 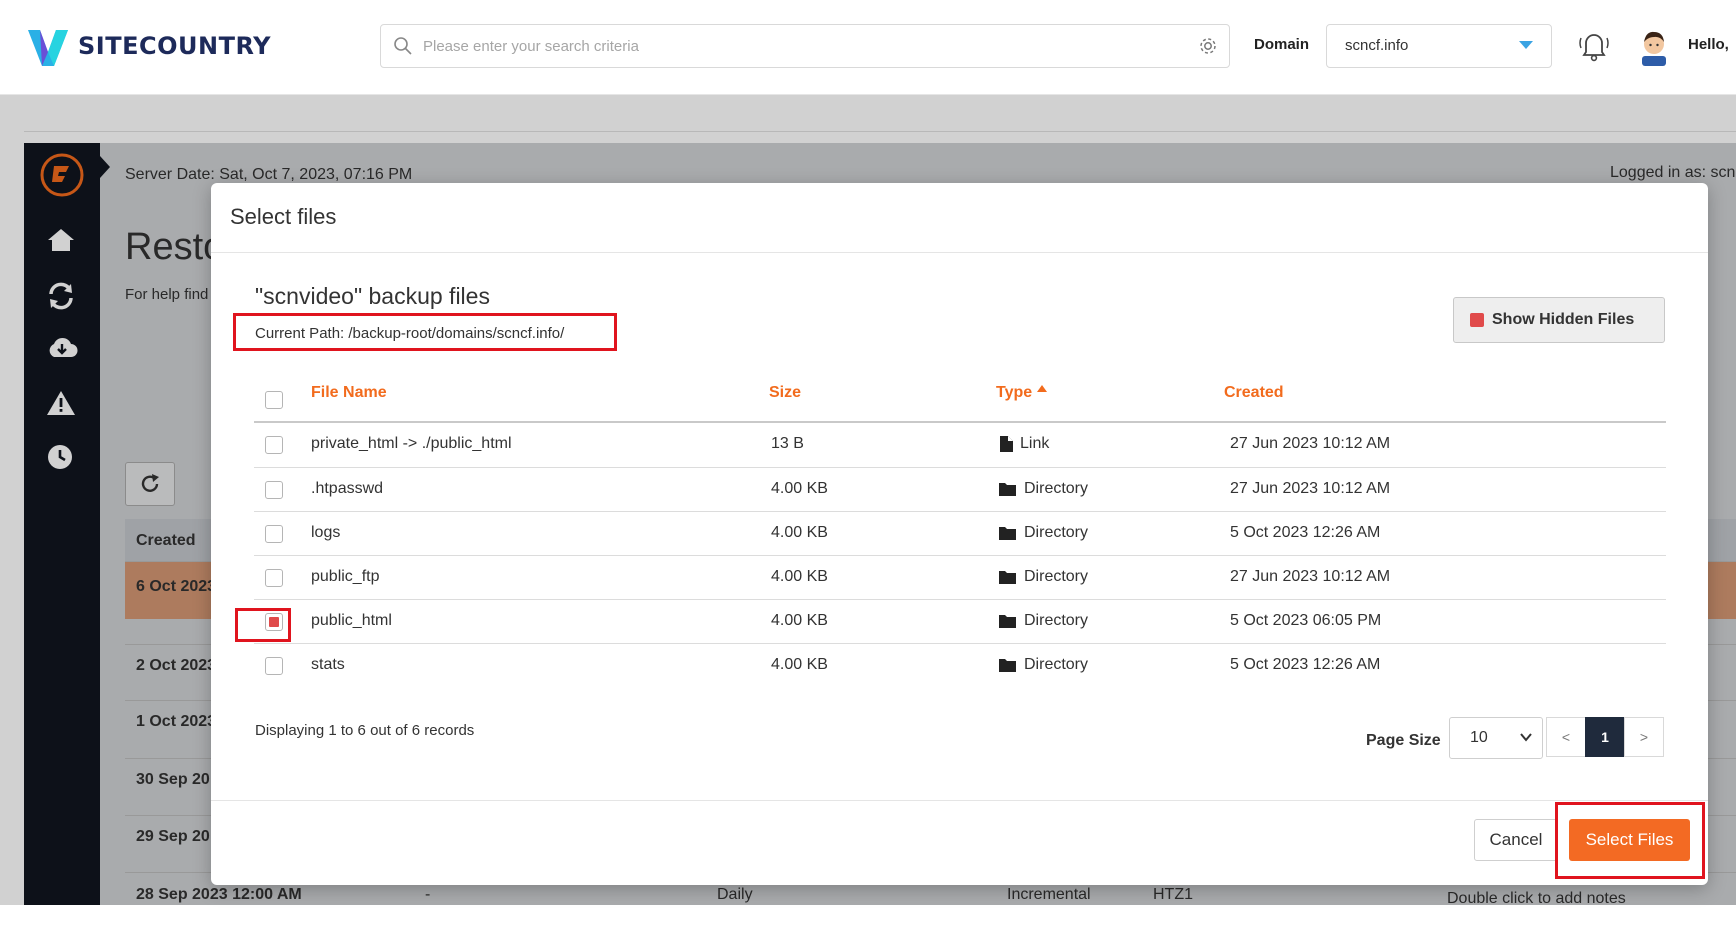 What do you see at coordinates (1644, 737) in the screenshot?
I see `pagination-next: >` at bounding box center [1644, 737].